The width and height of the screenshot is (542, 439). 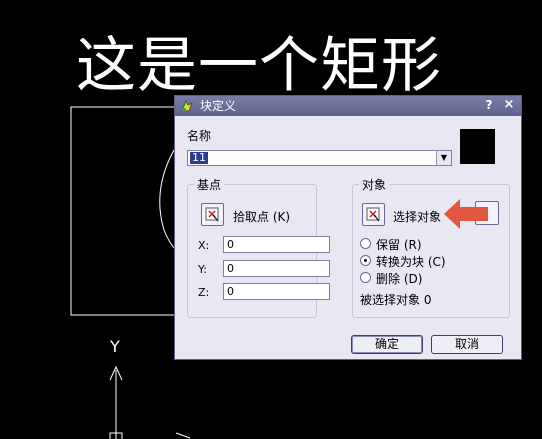 I want to click on help-button: ?, so click(x=489, y=105).